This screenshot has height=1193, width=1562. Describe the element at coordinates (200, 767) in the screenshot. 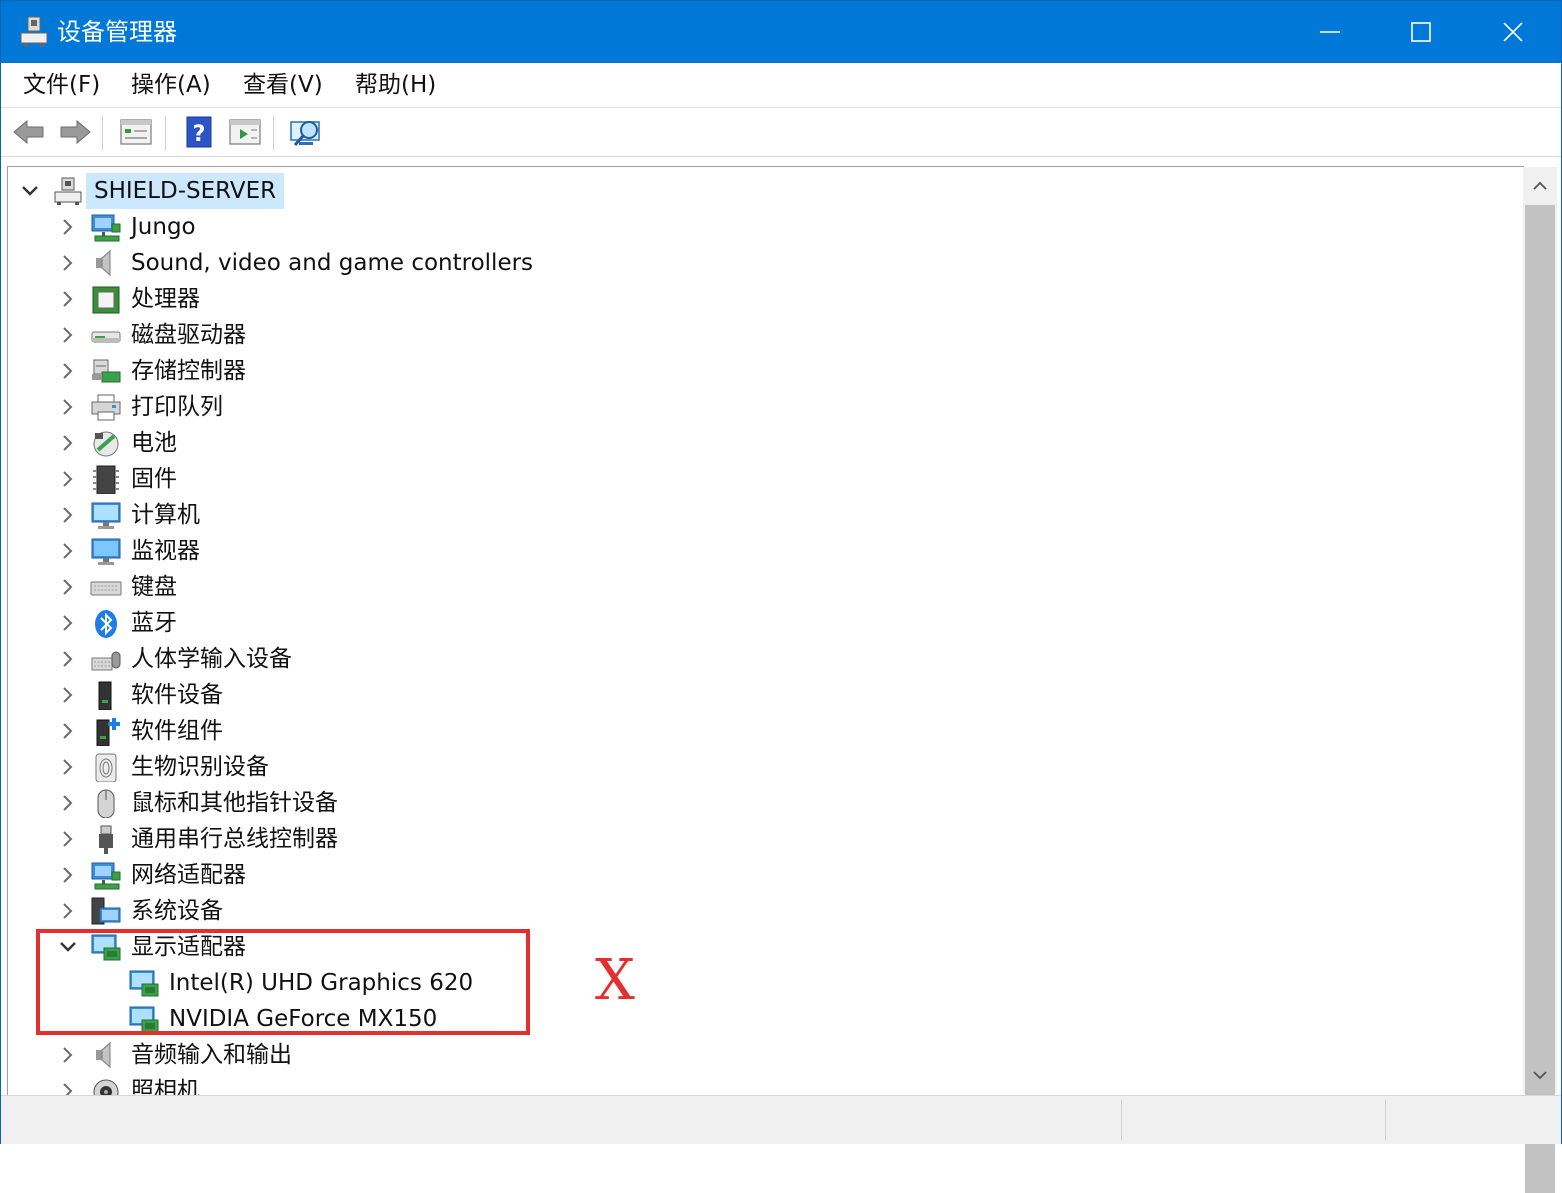

I see `tree-item-label: 生物识别设备` at that location.